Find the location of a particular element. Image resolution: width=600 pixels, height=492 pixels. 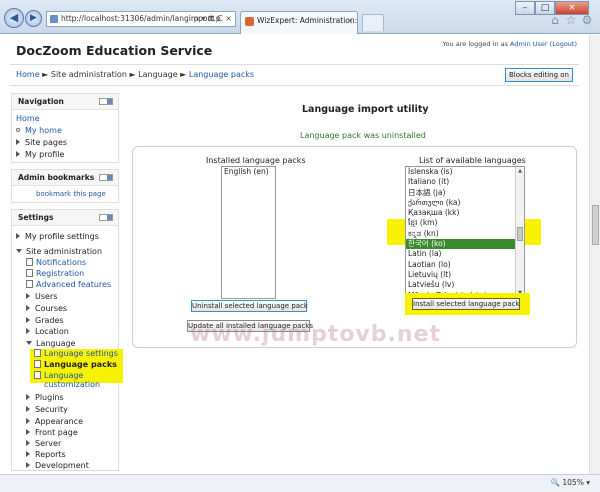

login-prefix: You are logged in as is located at coordinates (475, 44).